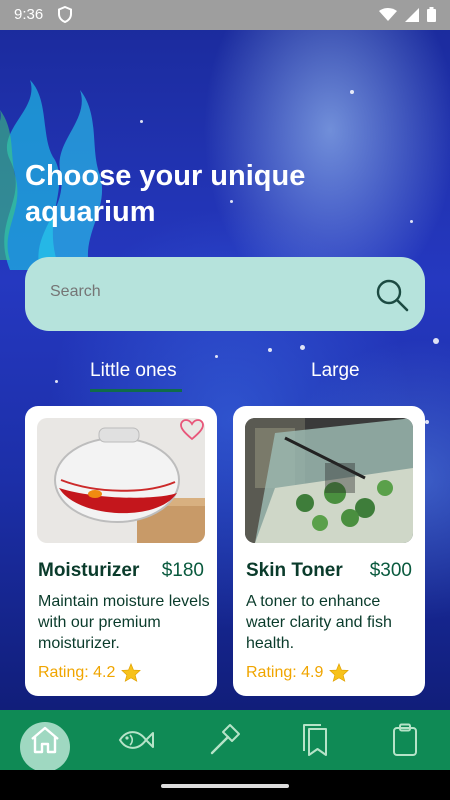 This screenshot has height=800, width=450. Describe the element at coordinates (335, 371) in the screenshot. I see `tab-large: Large` at that location.